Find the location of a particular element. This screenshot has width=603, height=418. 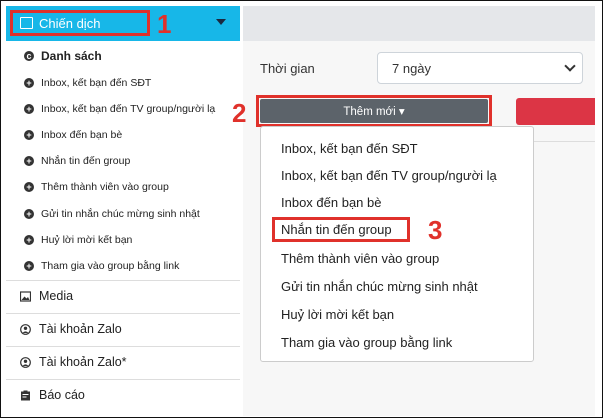

sidebar-item-zalo-account-2: Tài khoản Zalo* is located at coordinates (123, 361).